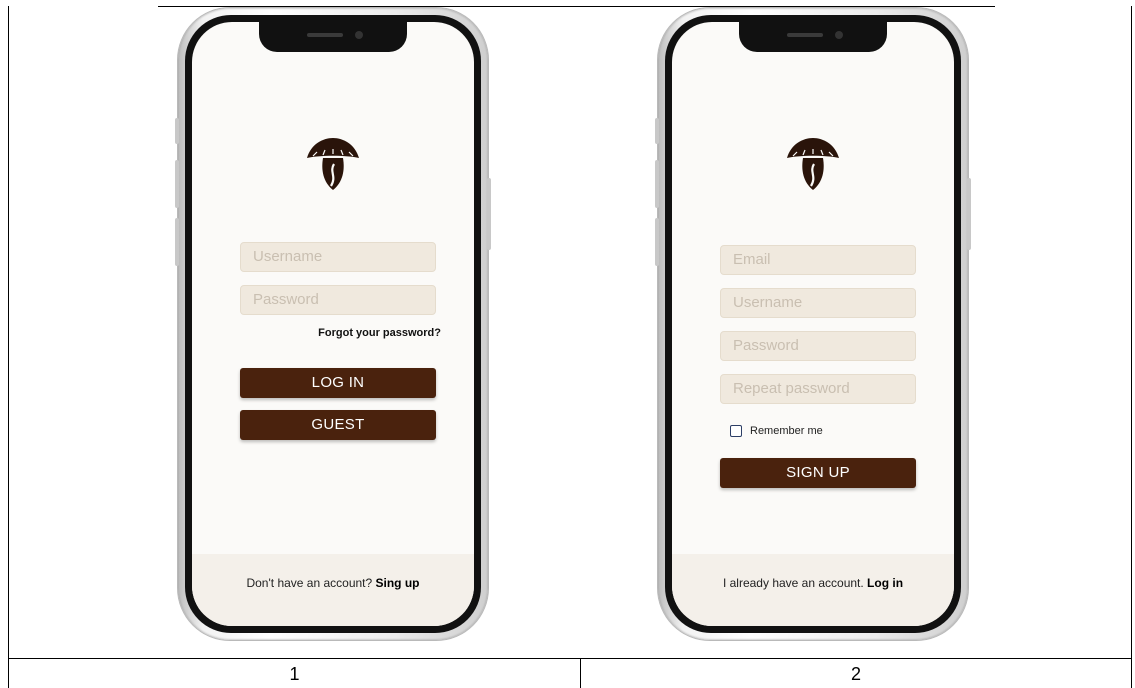 This screenshot has height=688, width=1135. Describe the element at coordinates (818, 389) in the screenshot. I see `repeat-password-input: Repeat password` at that location.